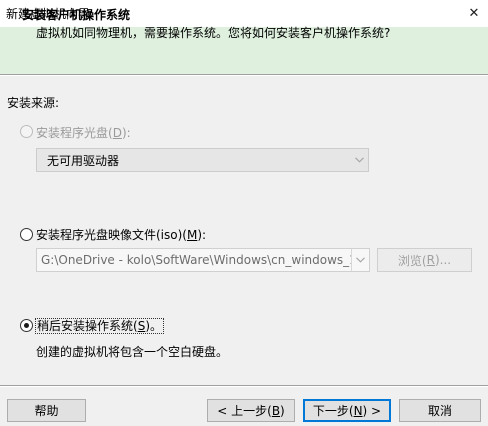  What do you see at coordinates (244, 75) in the screenshot?
I see `header-divider-highlight` at bounding box center [244, 75].